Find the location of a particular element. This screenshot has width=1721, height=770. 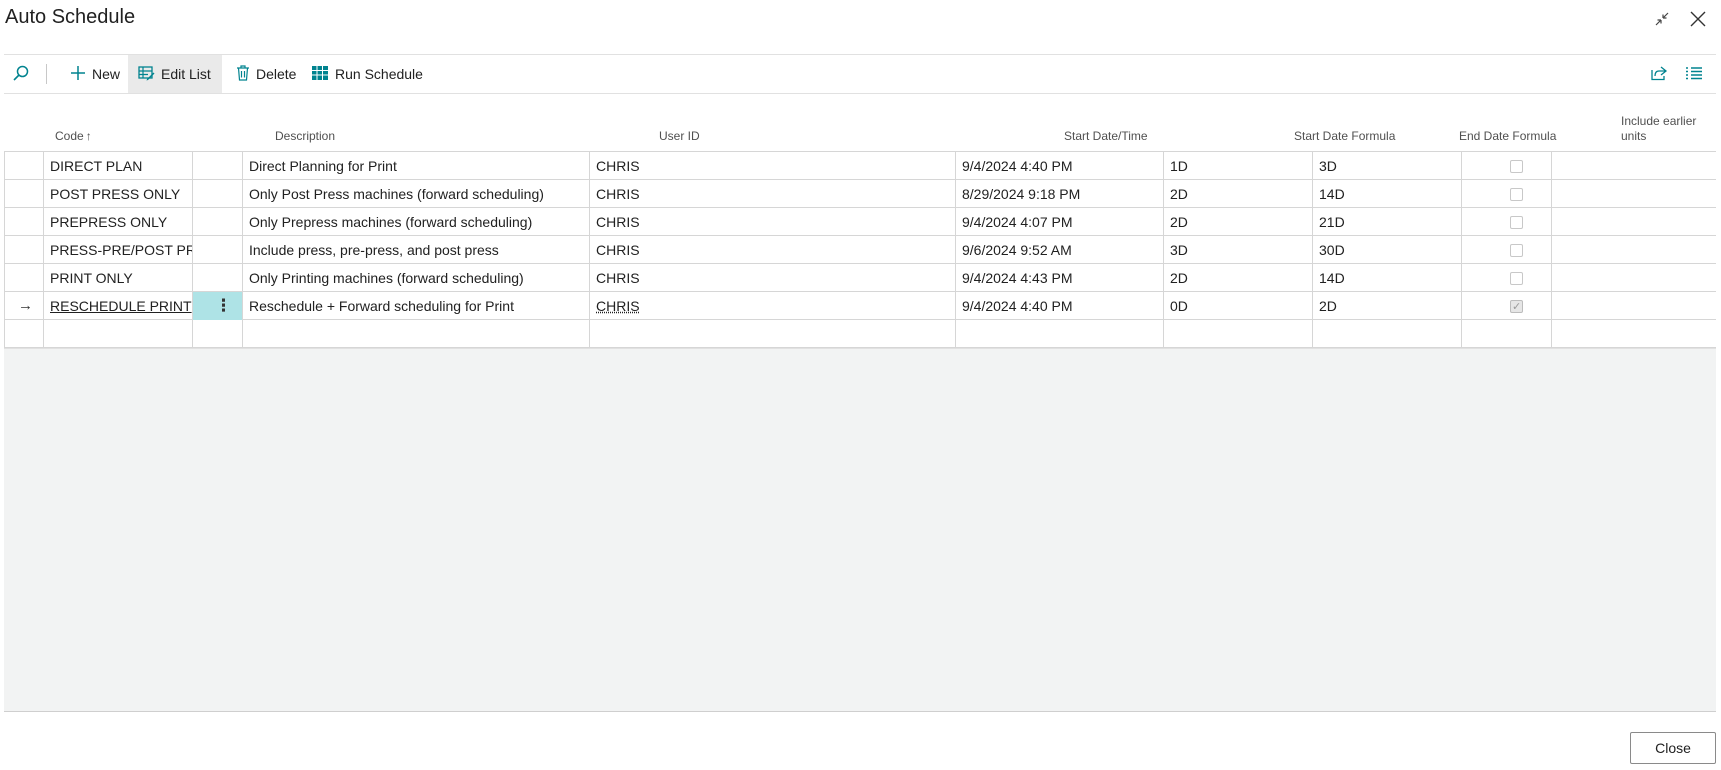

cell-code: DIRECT PLAN is located at coordinates (118, 166).